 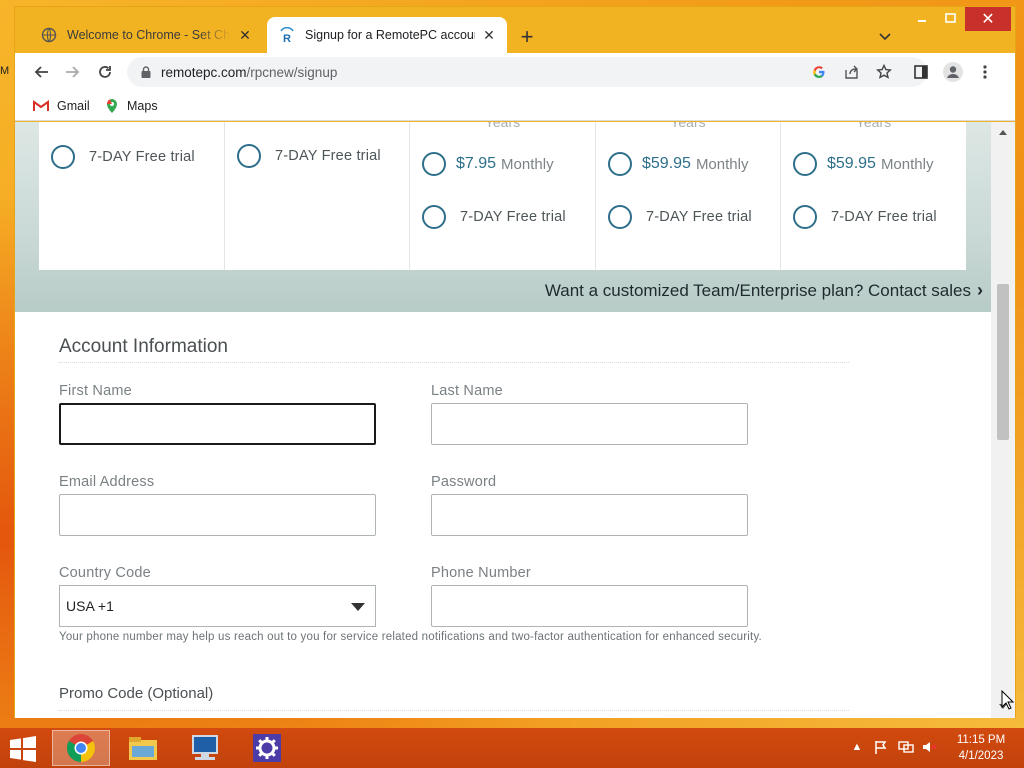 I want to click on remote-desktop-icon, so click(x=205, y=747).